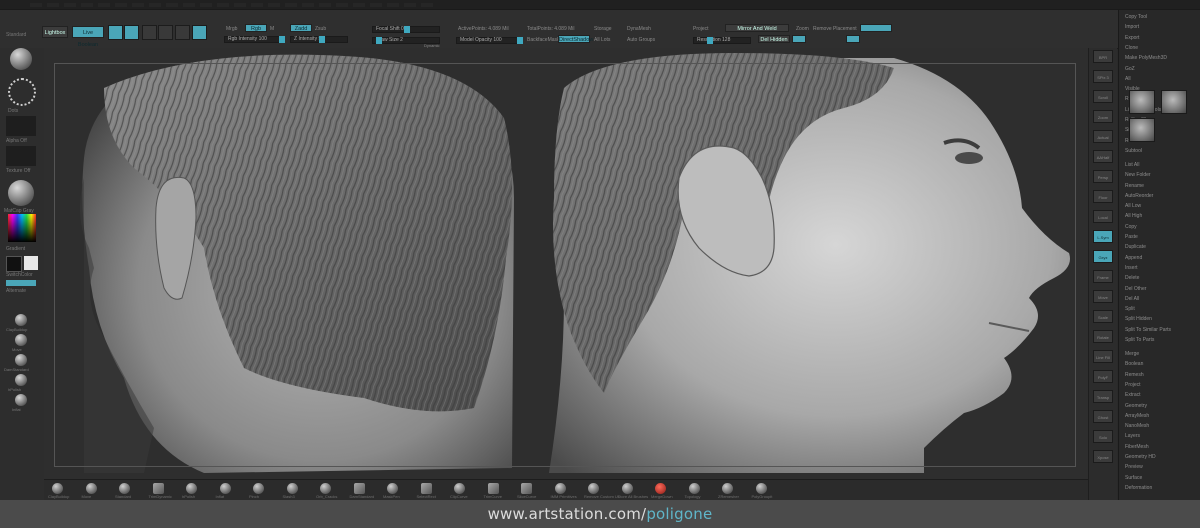  Describe the element at coordinates (710, 40) in the screenshot. I see `resolution-knob` at that location.